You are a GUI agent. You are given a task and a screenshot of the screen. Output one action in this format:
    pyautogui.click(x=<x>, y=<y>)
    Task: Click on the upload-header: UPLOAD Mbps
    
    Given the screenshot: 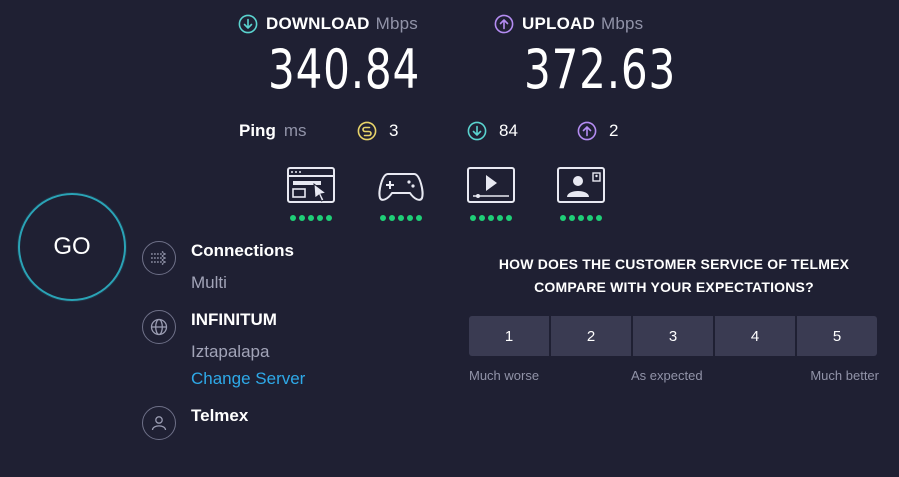 What is the action you would take?
    pyautogui.click(x=568, y=24)
    